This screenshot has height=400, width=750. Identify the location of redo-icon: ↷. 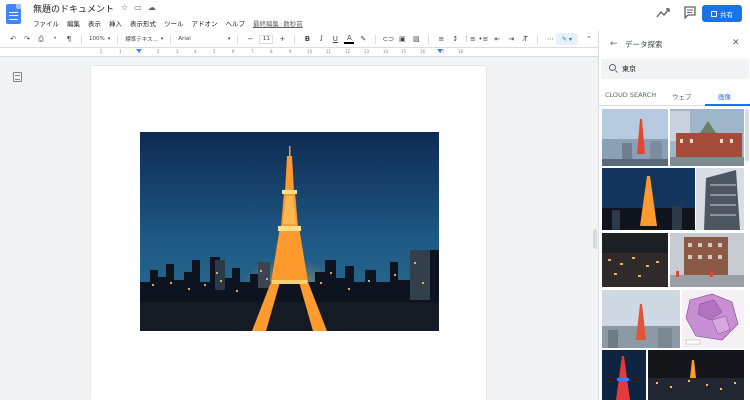
(27, 39).